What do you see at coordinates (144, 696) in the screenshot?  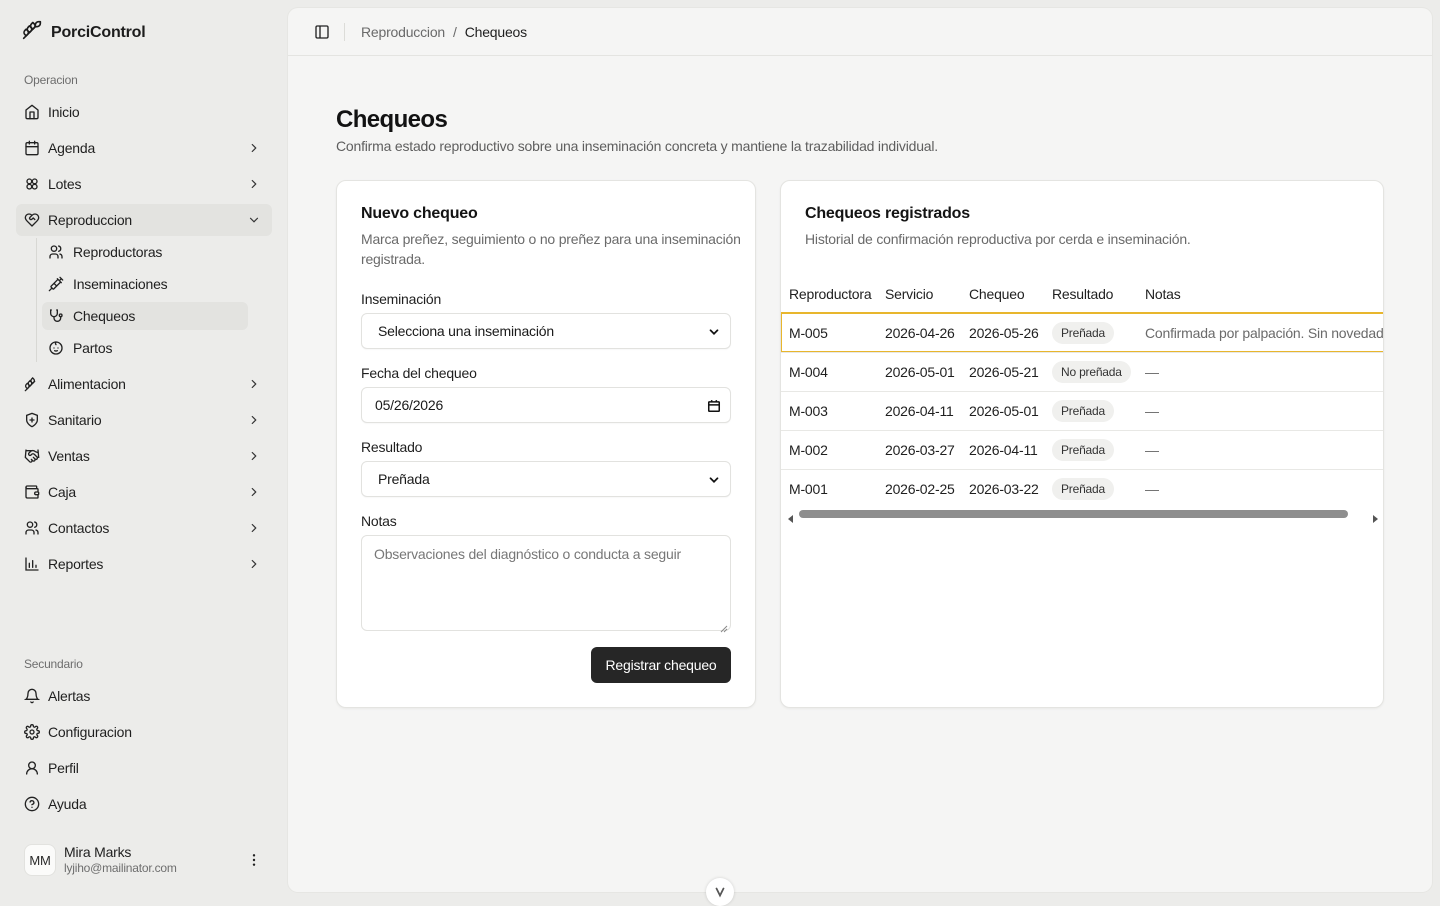 I see `sidebar-item-alertas: Alertas` at bounding box center [144, 696].